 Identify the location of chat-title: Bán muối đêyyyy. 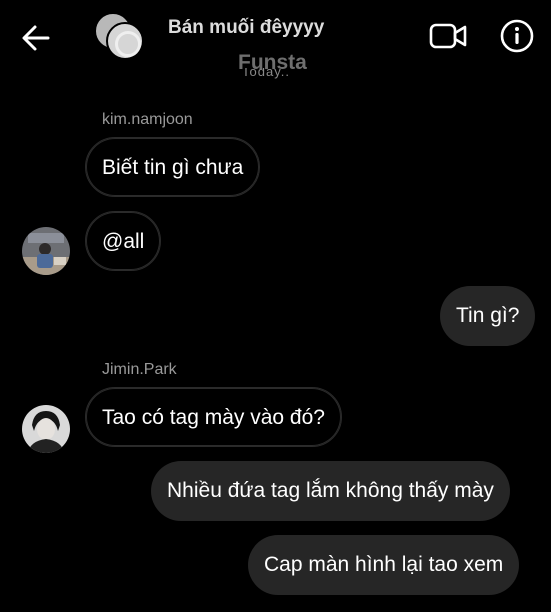
(246, 28).